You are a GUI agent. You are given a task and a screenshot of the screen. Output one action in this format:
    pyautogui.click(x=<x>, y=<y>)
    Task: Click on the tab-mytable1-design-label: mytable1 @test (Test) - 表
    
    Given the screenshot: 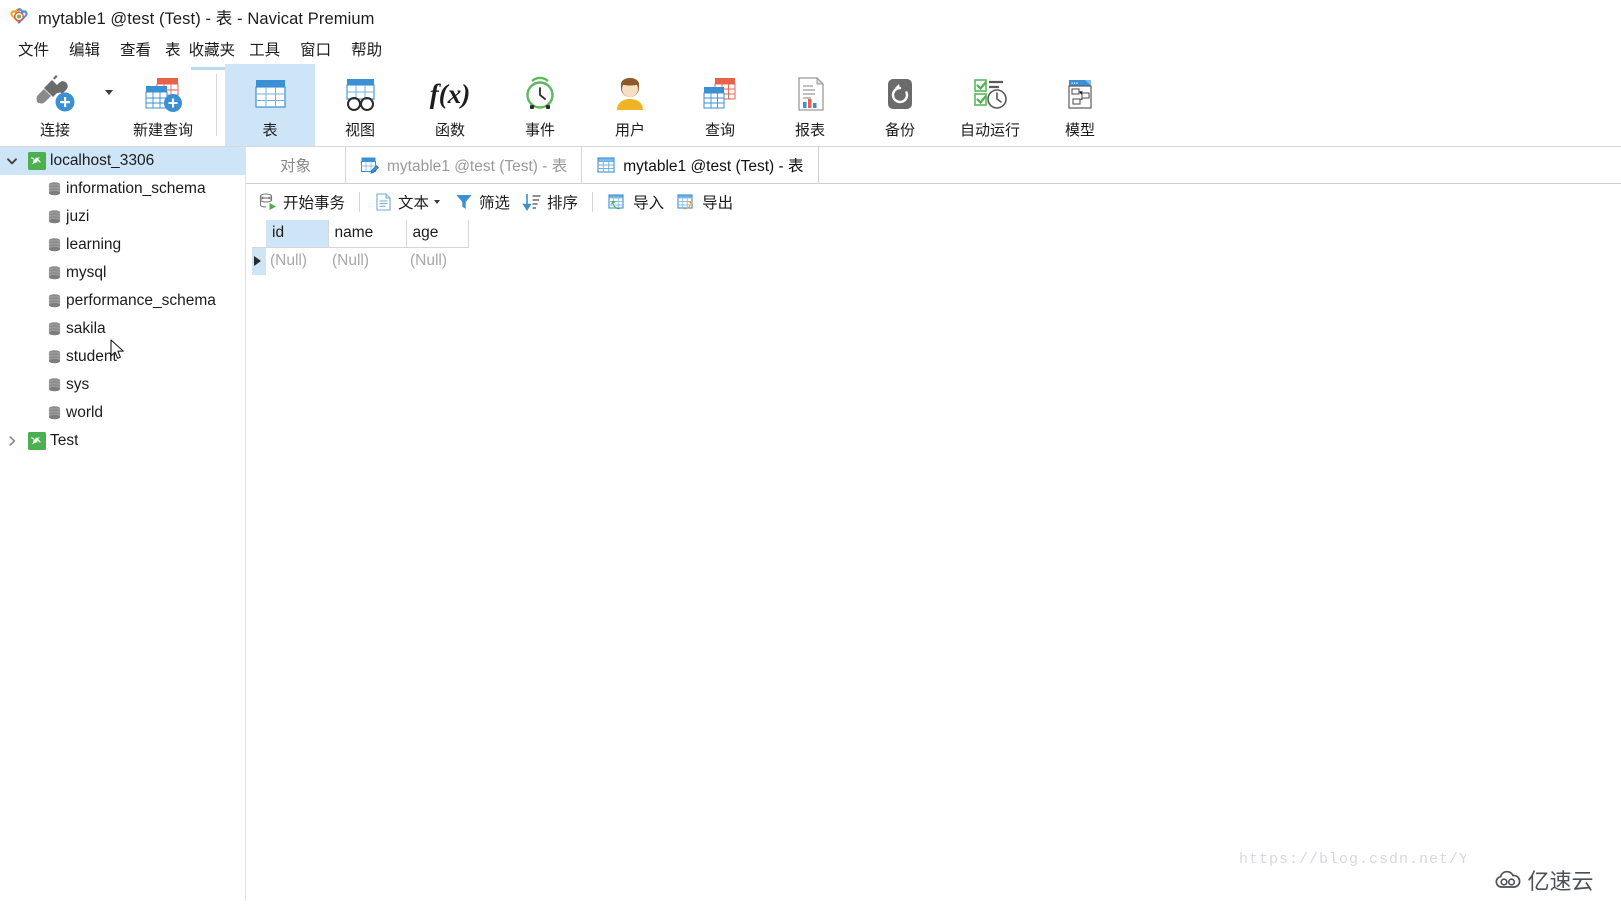 What is the action you would take?
    pyautogui.click(x=477, y=166)
    